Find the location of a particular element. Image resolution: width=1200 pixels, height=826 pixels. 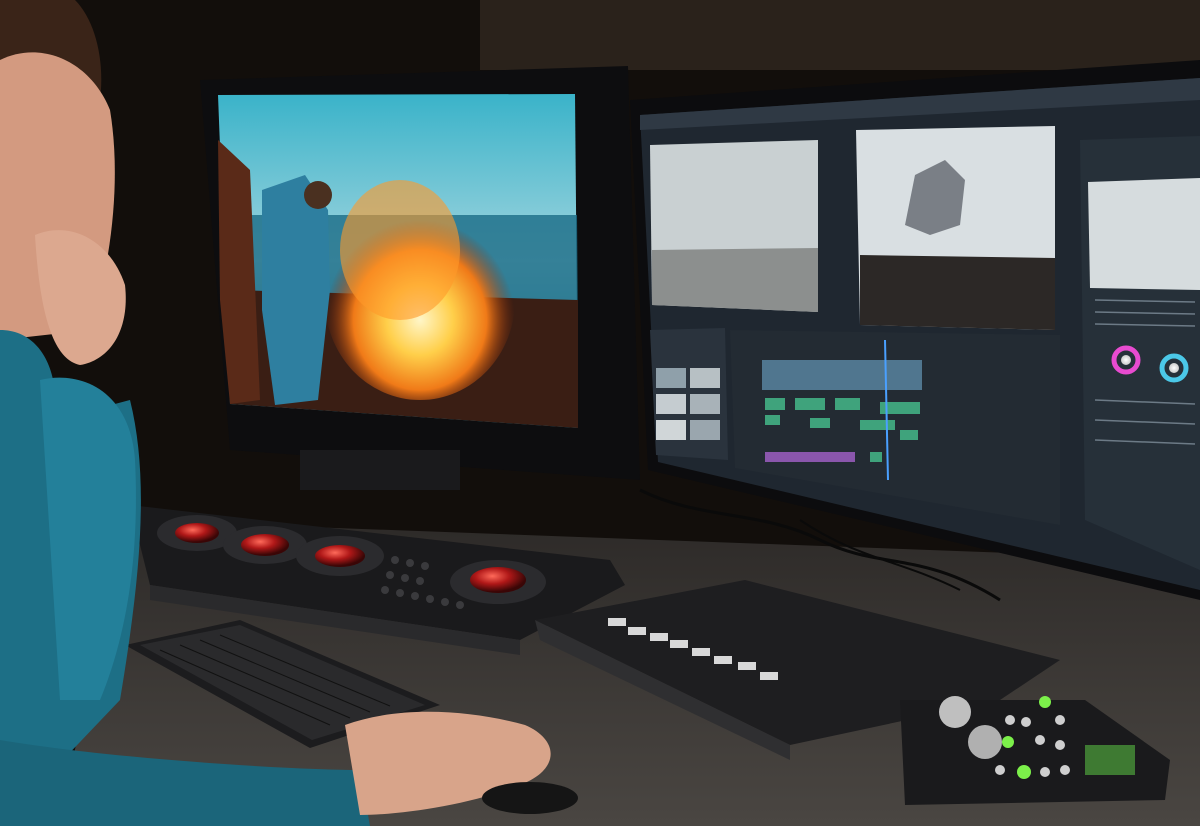

green-led is located at coordinates (1045, 702).